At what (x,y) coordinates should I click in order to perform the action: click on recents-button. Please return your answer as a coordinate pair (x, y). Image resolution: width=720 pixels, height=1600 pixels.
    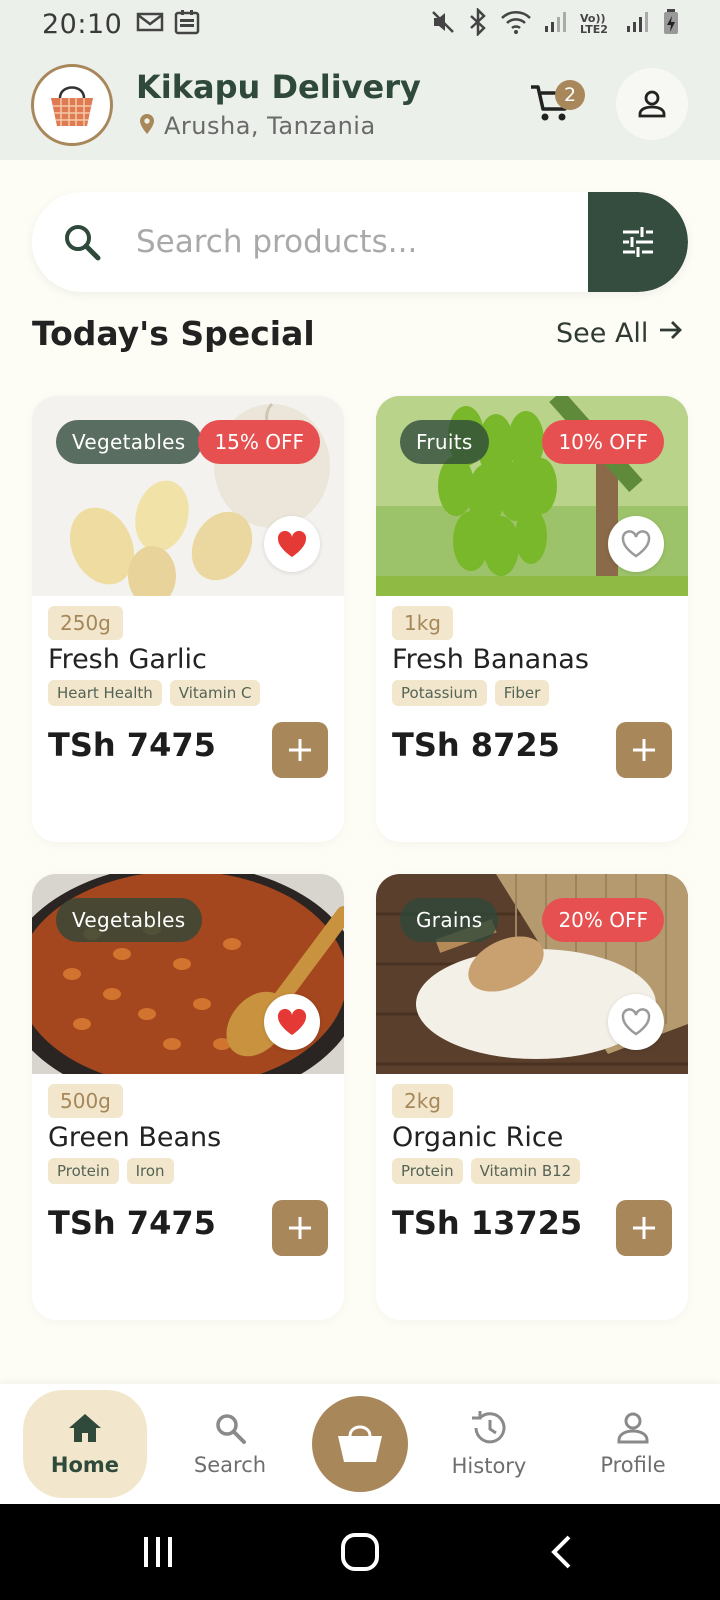
    Looking at the image, I should click on (158, 1552).